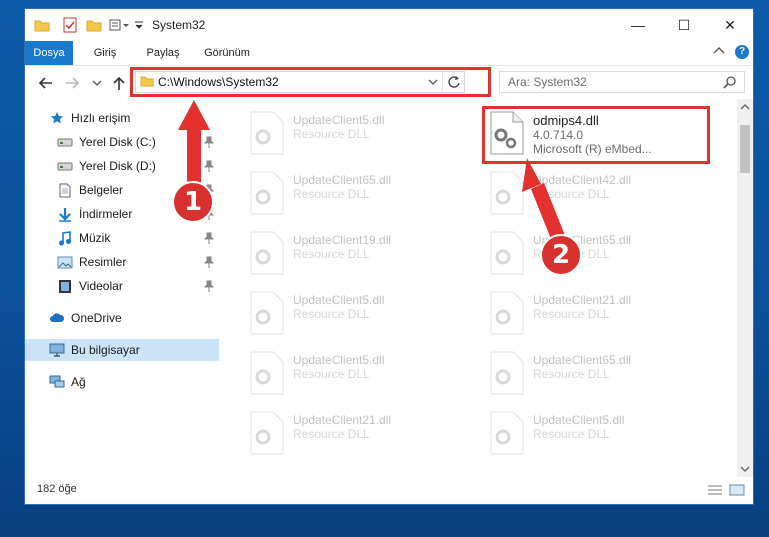  Describe the element at coordinates (561, 255) in the screenshot. I see `step-2-badge: 2` at that location.